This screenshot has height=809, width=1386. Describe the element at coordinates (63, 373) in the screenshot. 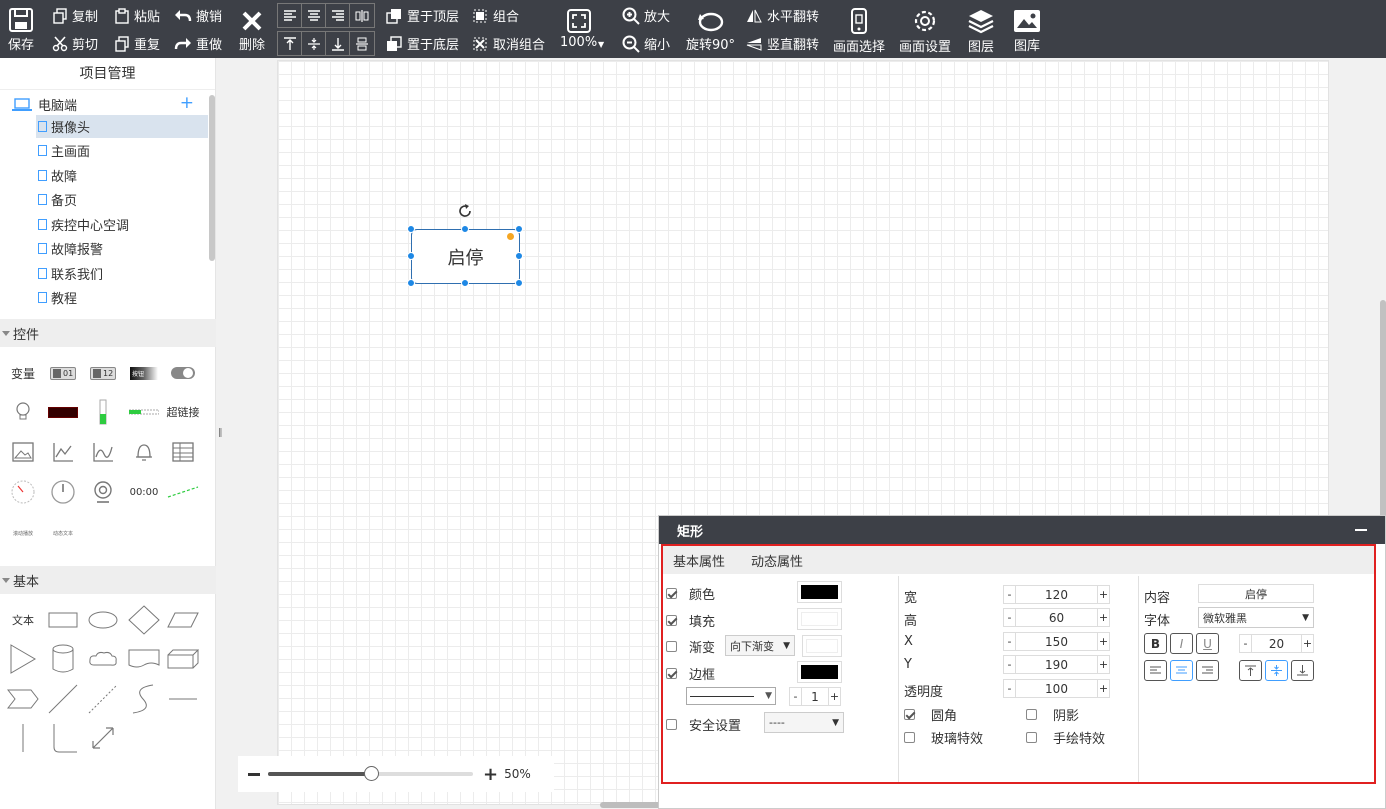

I see `toggle-01-control: 01` at that location.